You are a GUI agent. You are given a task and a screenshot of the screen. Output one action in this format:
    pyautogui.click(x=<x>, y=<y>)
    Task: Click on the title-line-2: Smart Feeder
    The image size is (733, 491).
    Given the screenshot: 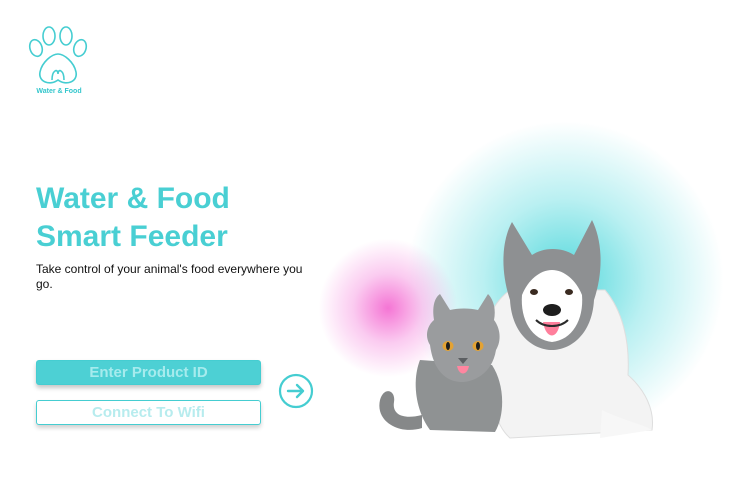 What is the action you would take?
    pyautogui.click(x=132, y=236)
    